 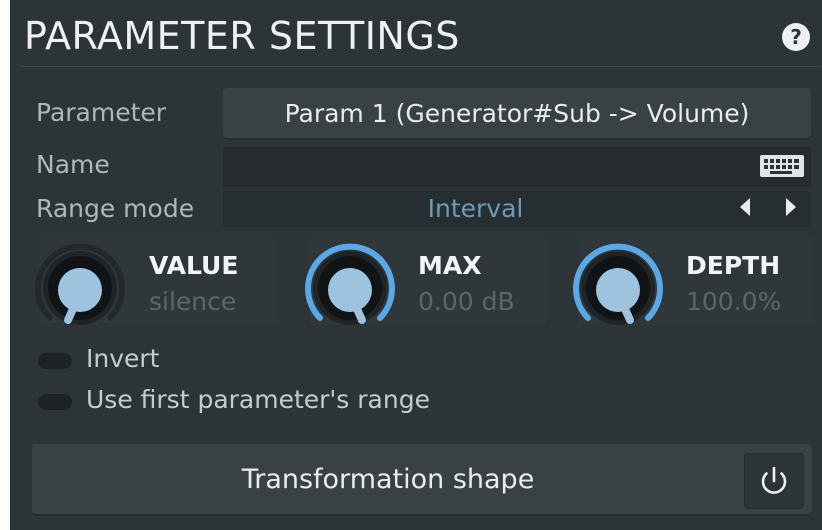 What do you see at coordinates (745, 207) in the screenshot?
I see `arrow-left-icon` at bounding box center [745, 207].